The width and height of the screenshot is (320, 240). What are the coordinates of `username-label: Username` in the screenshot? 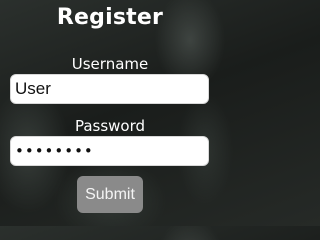 It's located at (110, 64).